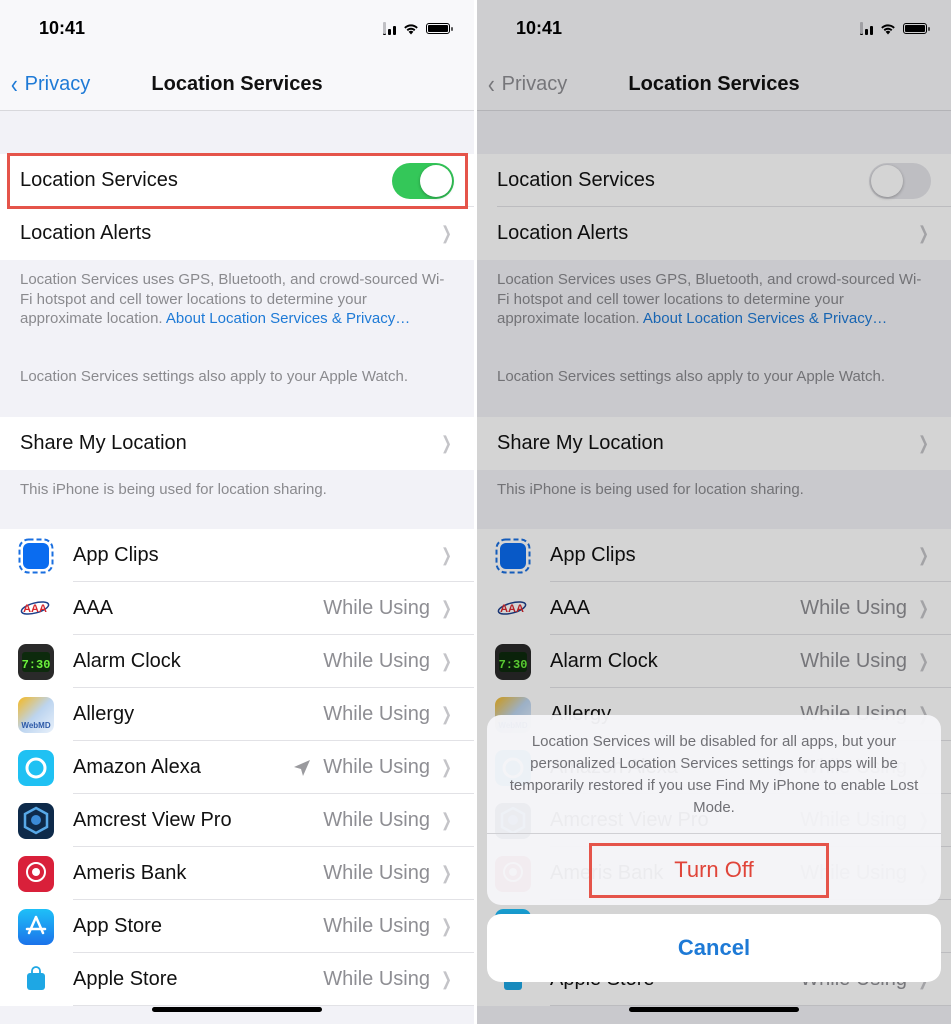  Describe the element at coordinates (104, 714) in the screenshot. I see `app-name: Allergy` at that location.